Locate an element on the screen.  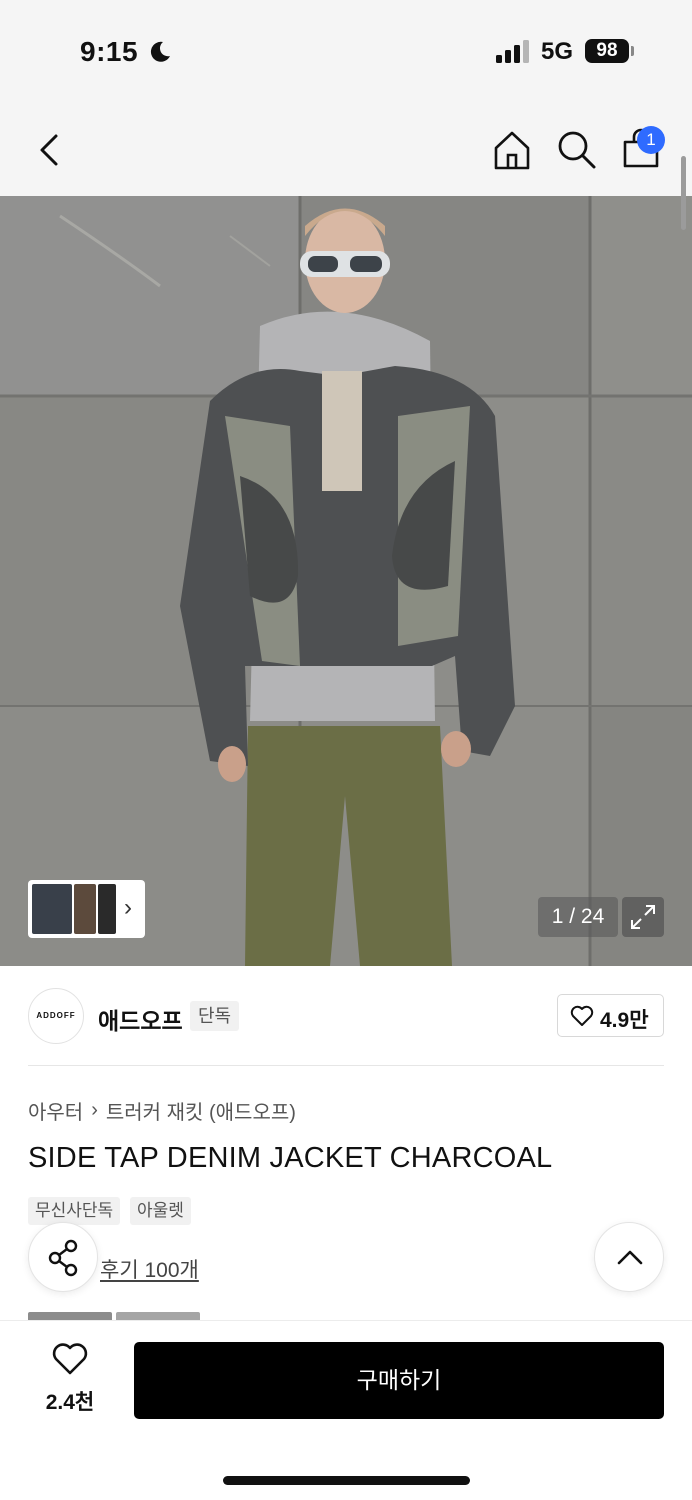
battery-icon: 98 is located at coordinates (607, 51).